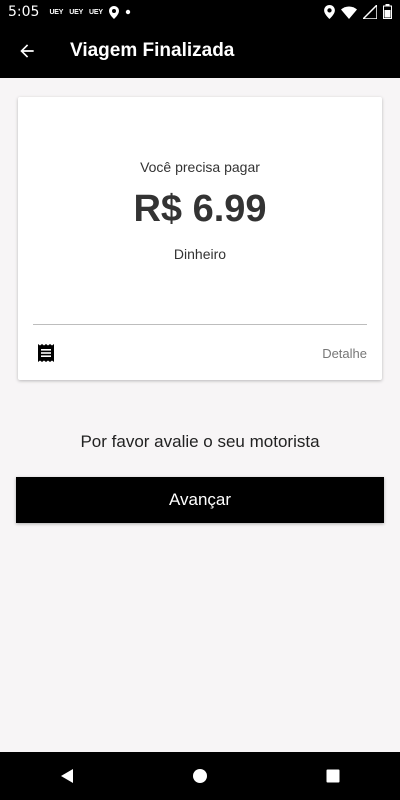 Image resolution: width=400 pixels, height=800 pixels. I want to click on app-bar: Viagem Finalizada, so click(200, 51).